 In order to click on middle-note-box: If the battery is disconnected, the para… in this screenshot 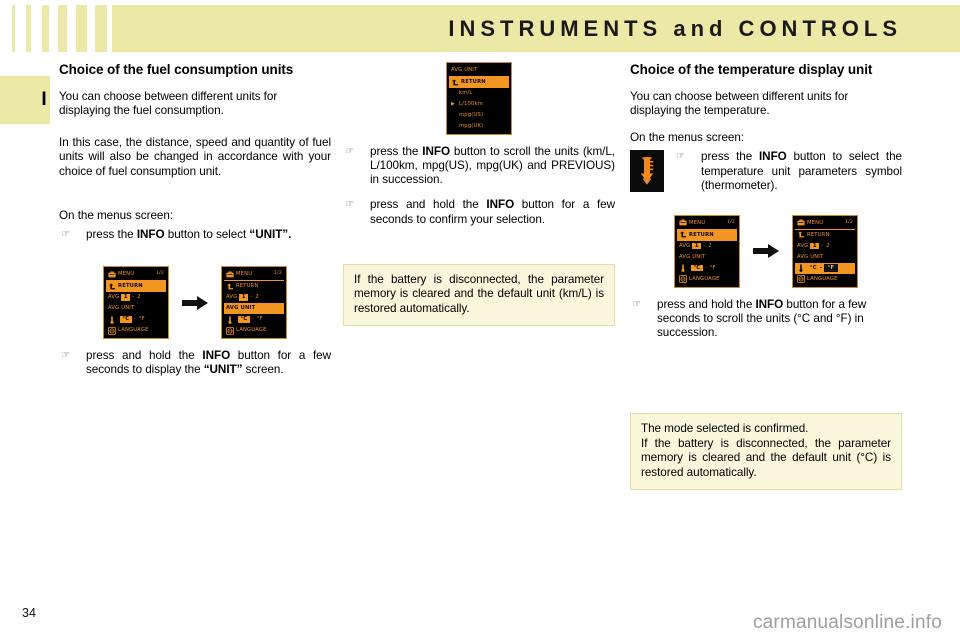, I will do `click(479, 295)`.